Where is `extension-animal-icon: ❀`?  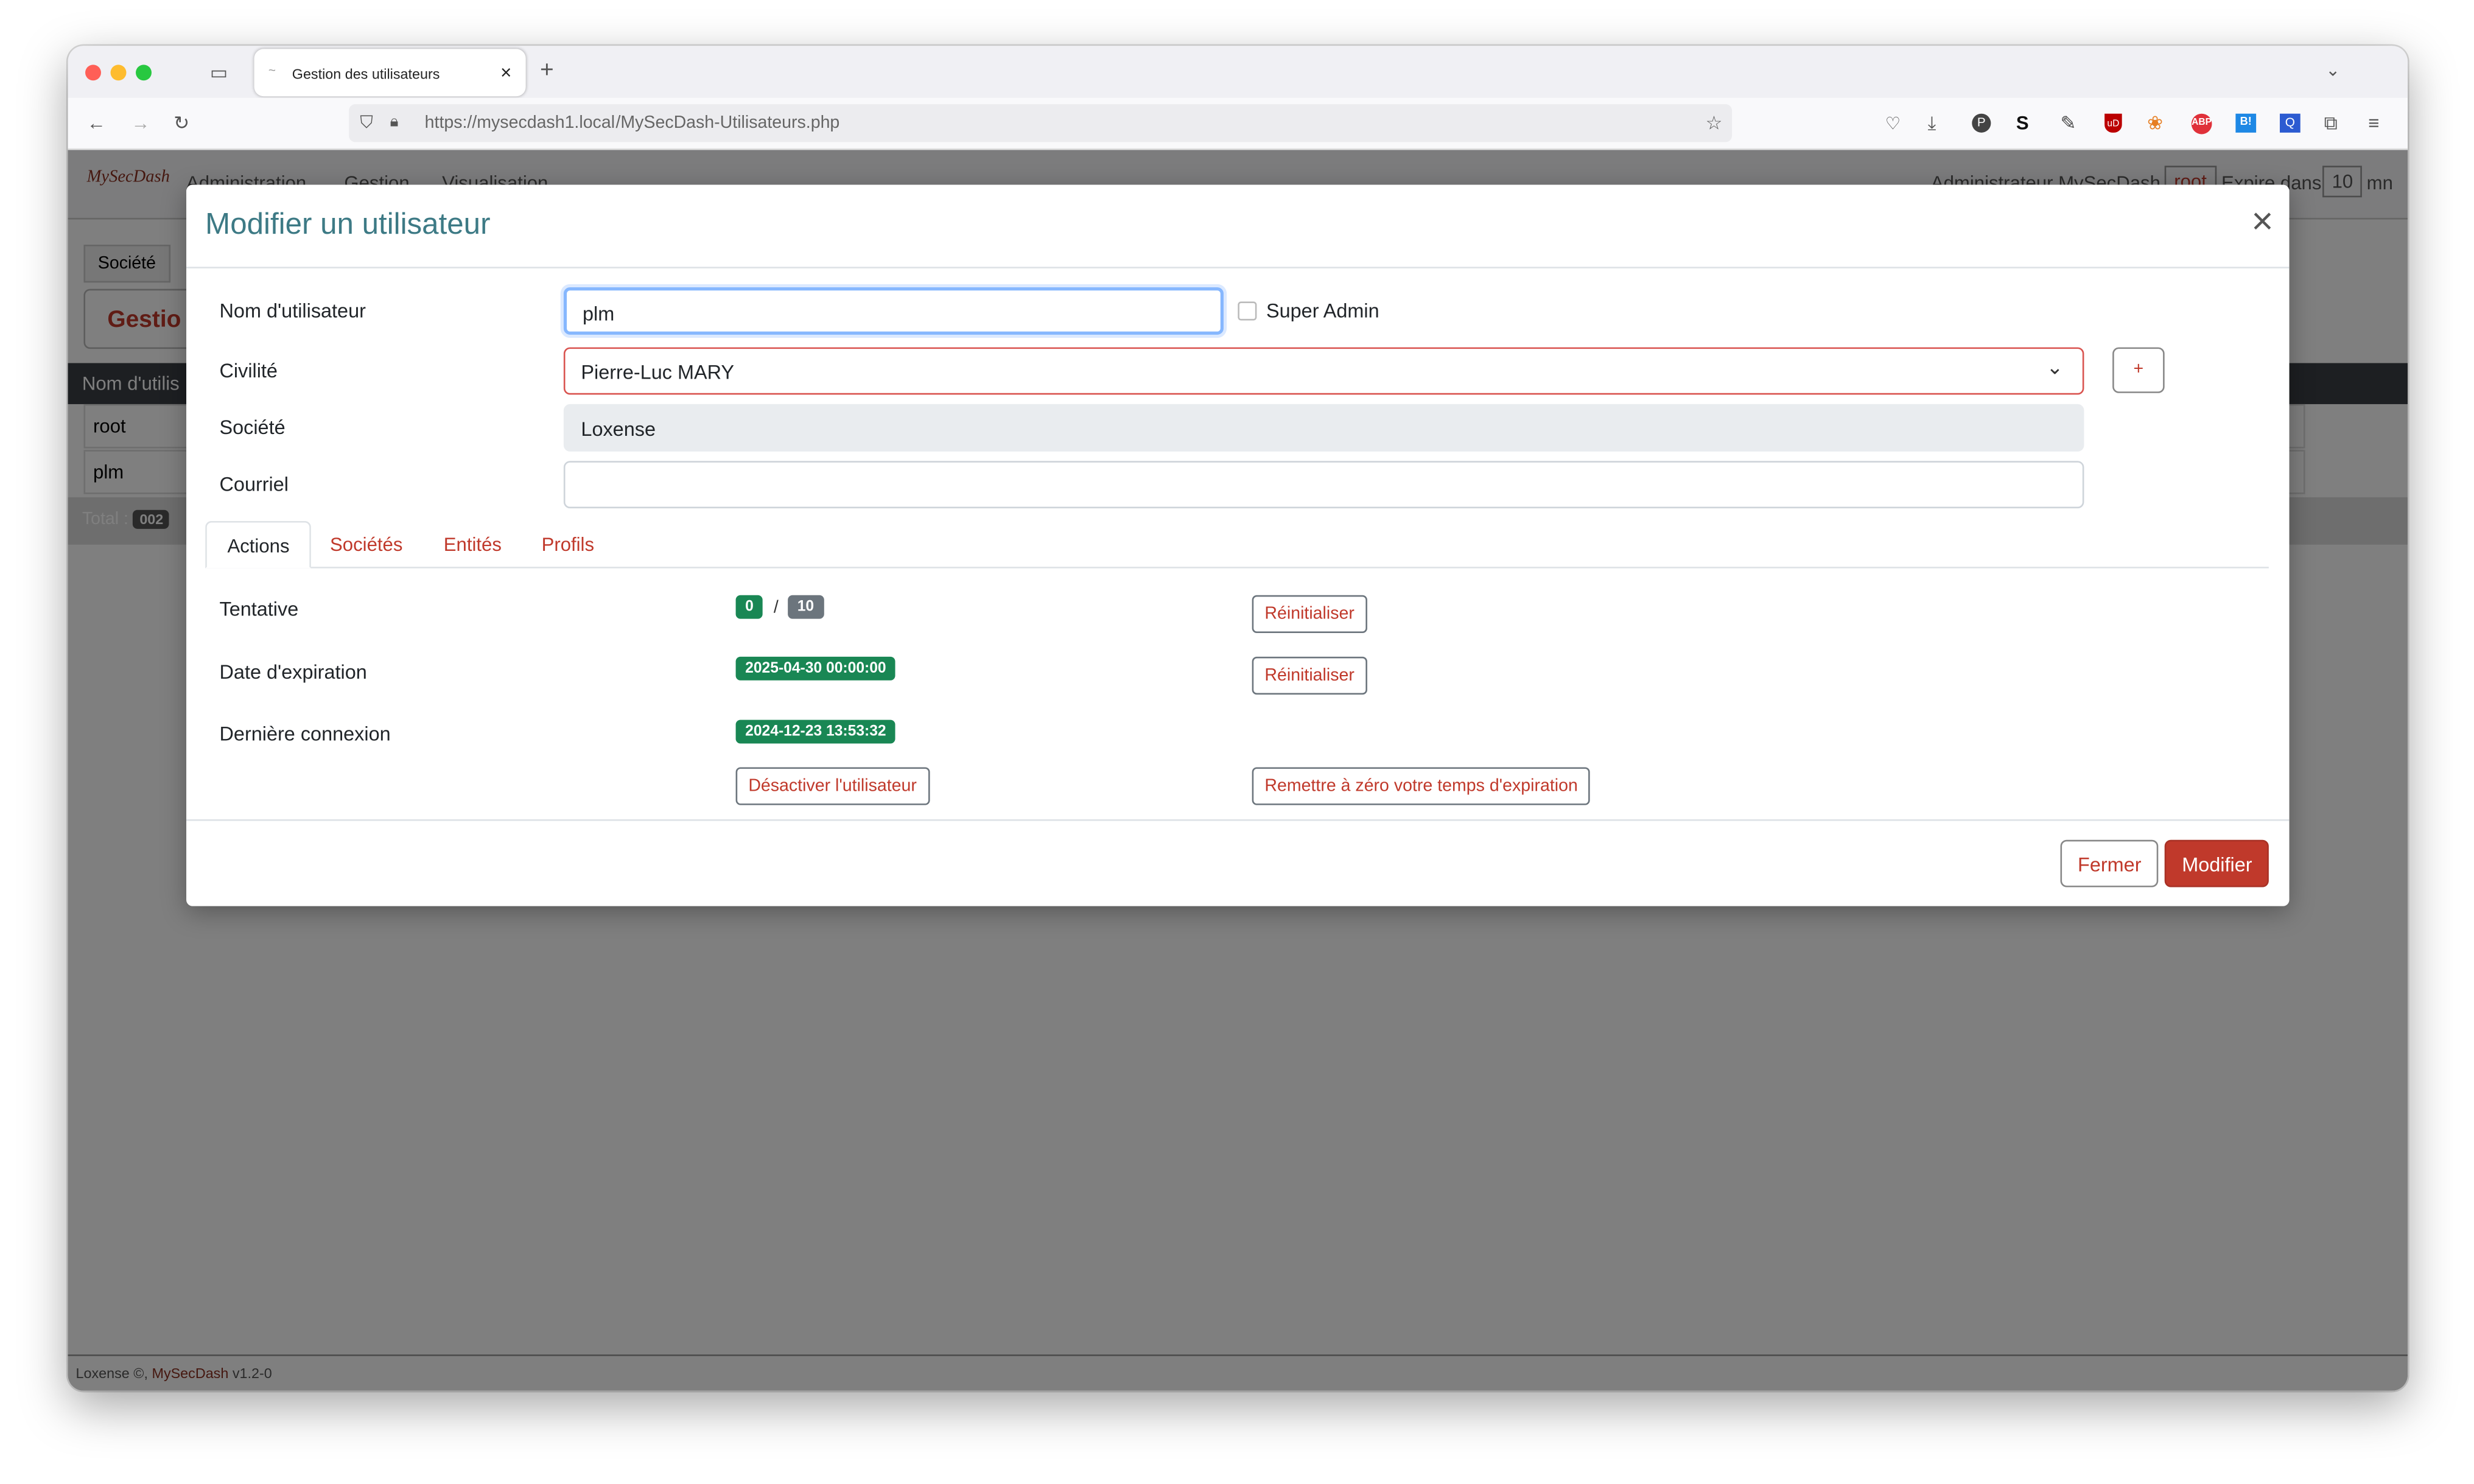 extension-animal-icon: ❀ is located at coordinates (2155, 123).